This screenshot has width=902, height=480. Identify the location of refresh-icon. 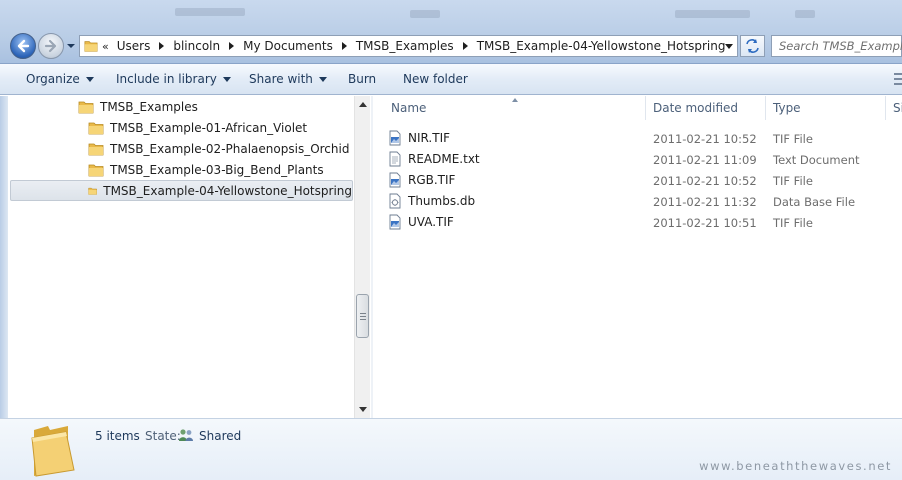
(752, 46).